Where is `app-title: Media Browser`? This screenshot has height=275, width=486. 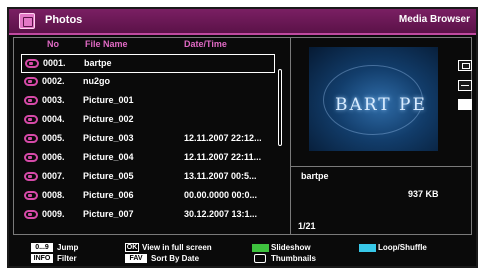 app-title: Media Browser is located at coordinates (434, 19).